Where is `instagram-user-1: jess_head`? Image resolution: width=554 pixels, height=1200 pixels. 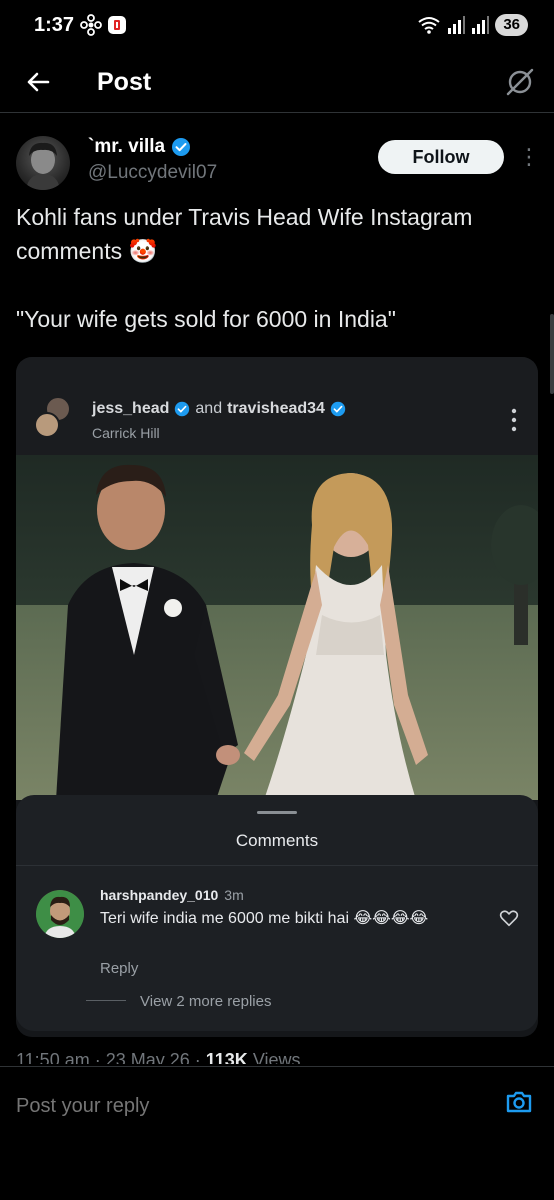
instagram-user-1: jess_head is located at coordinates (131, 408).